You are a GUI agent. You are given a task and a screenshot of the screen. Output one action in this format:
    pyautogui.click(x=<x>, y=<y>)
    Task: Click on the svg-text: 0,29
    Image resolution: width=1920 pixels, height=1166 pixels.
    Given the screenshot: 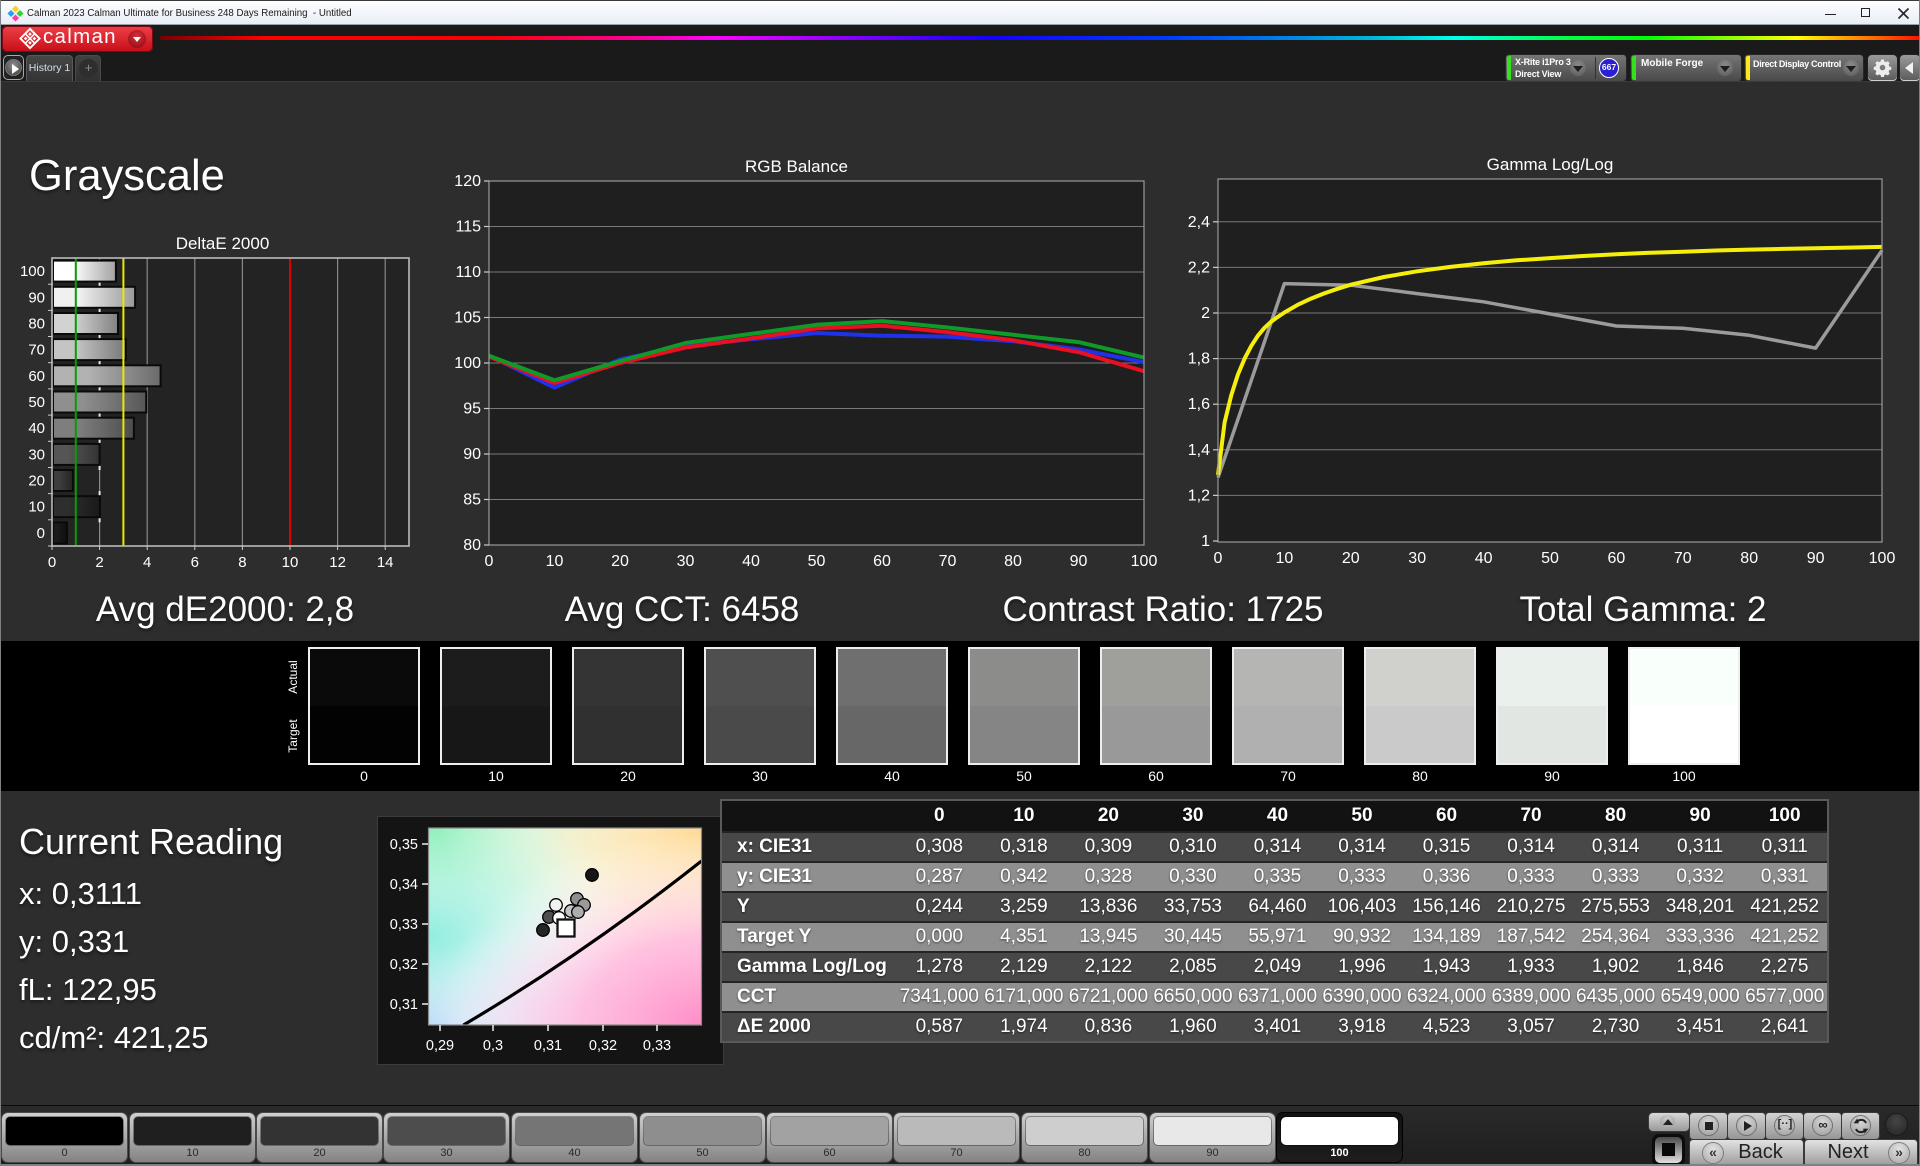 What is the action you would take?
    pyautogui.click(x=440, y=1046)
    